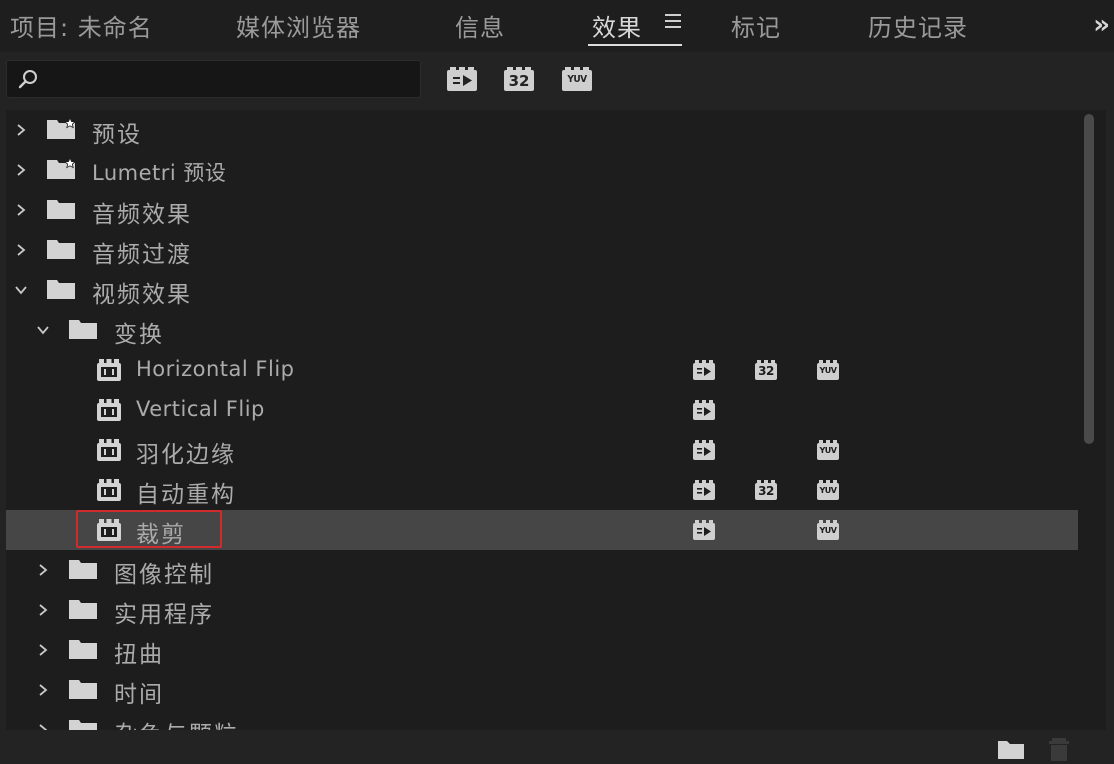 Image resolution: width=1114 pixels, height=764 pixels. What do you see at coordinates (673, 21) in the screenshot?
I see `panel-menu-icon` at bounding box center [673, 21].